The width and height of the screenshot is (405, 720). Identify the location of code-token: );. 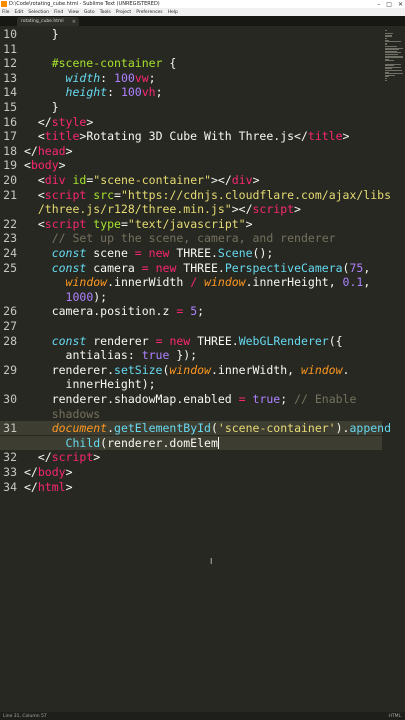
(100, 296).